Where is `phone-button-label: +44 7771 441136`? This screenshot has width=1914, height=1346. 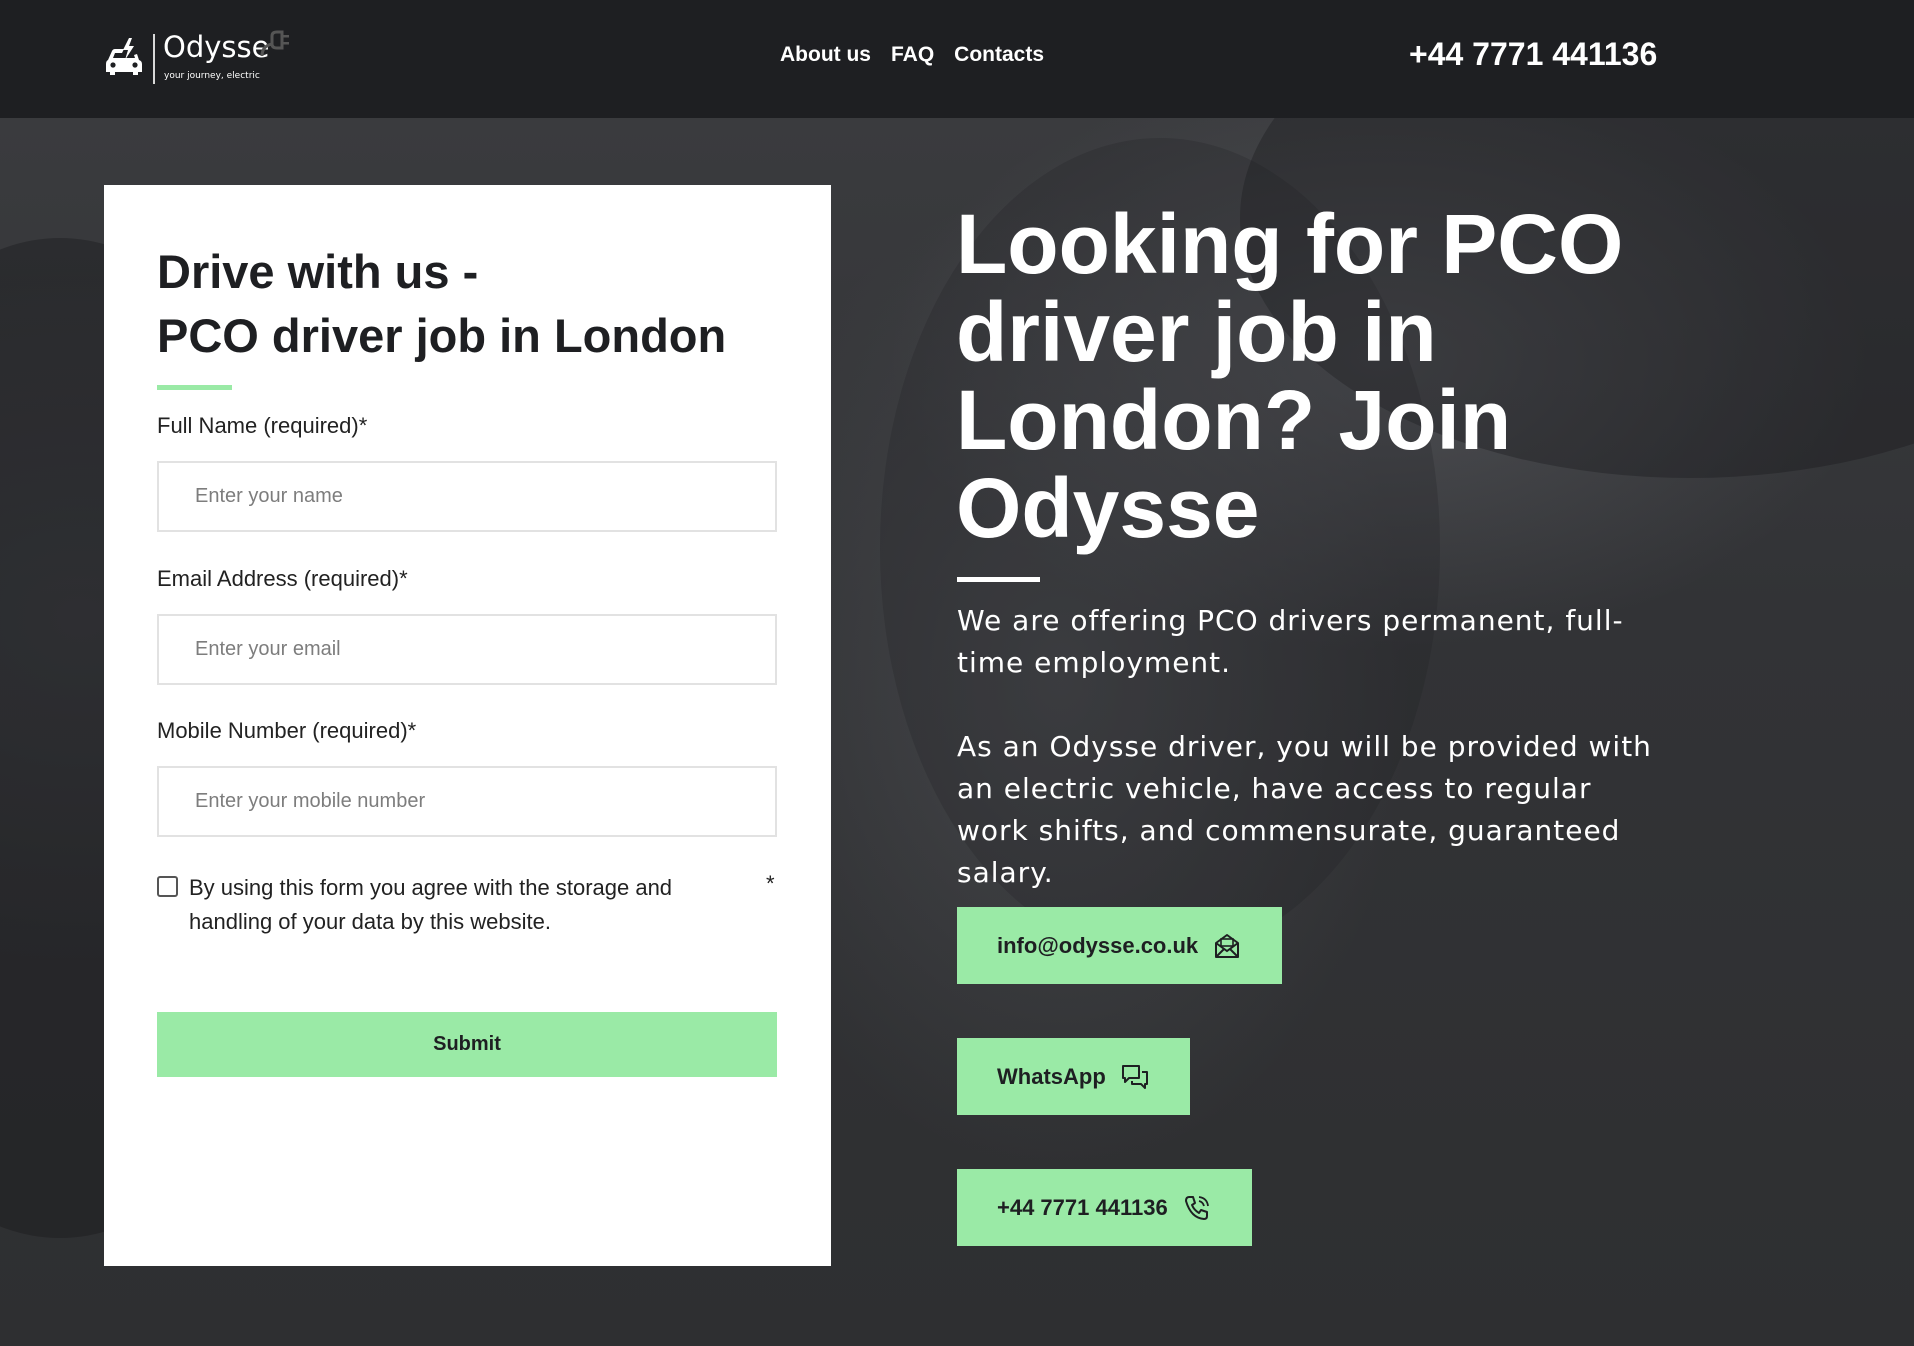
phone-button-label: +44 7771 441136 is located at coordinates (1082, 1207).